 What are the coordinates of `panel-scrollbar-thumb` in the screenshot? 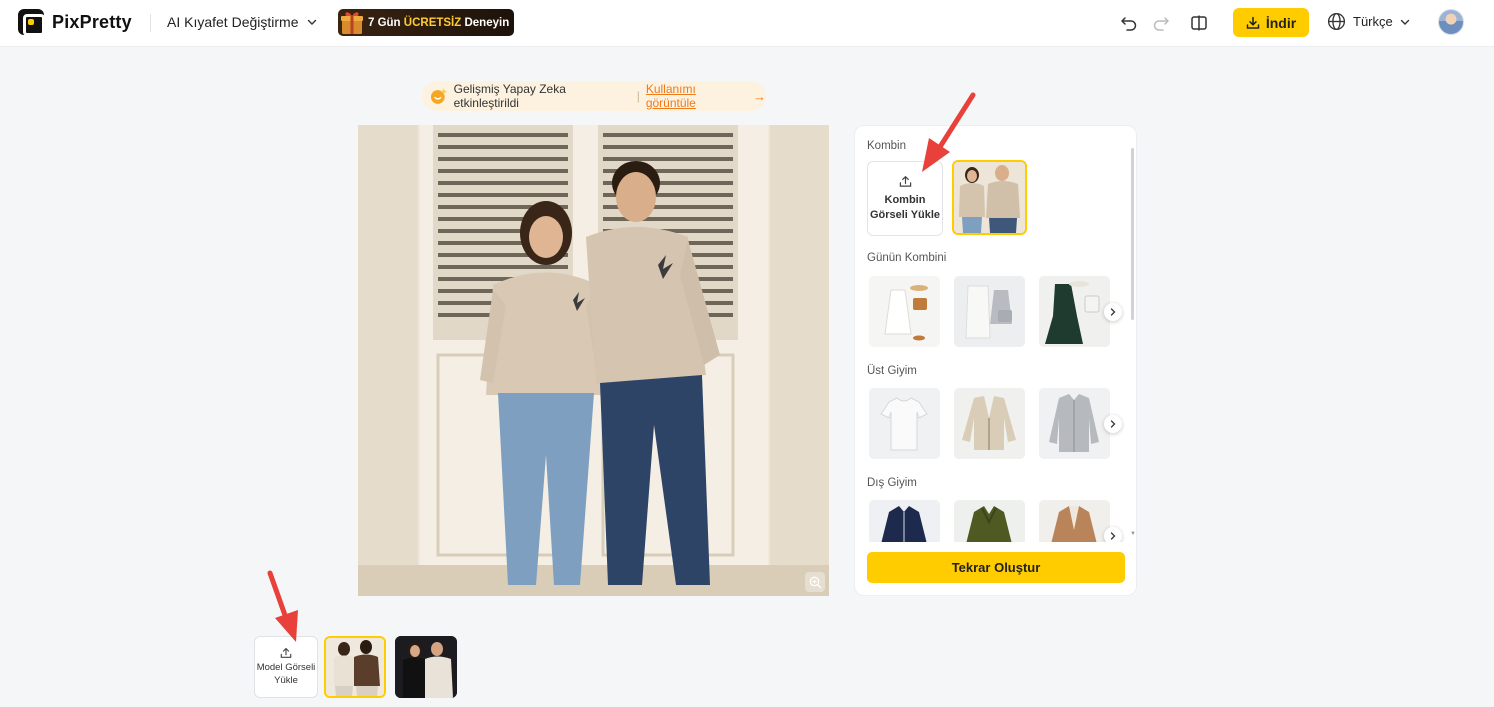 It's located at (1132, 234).